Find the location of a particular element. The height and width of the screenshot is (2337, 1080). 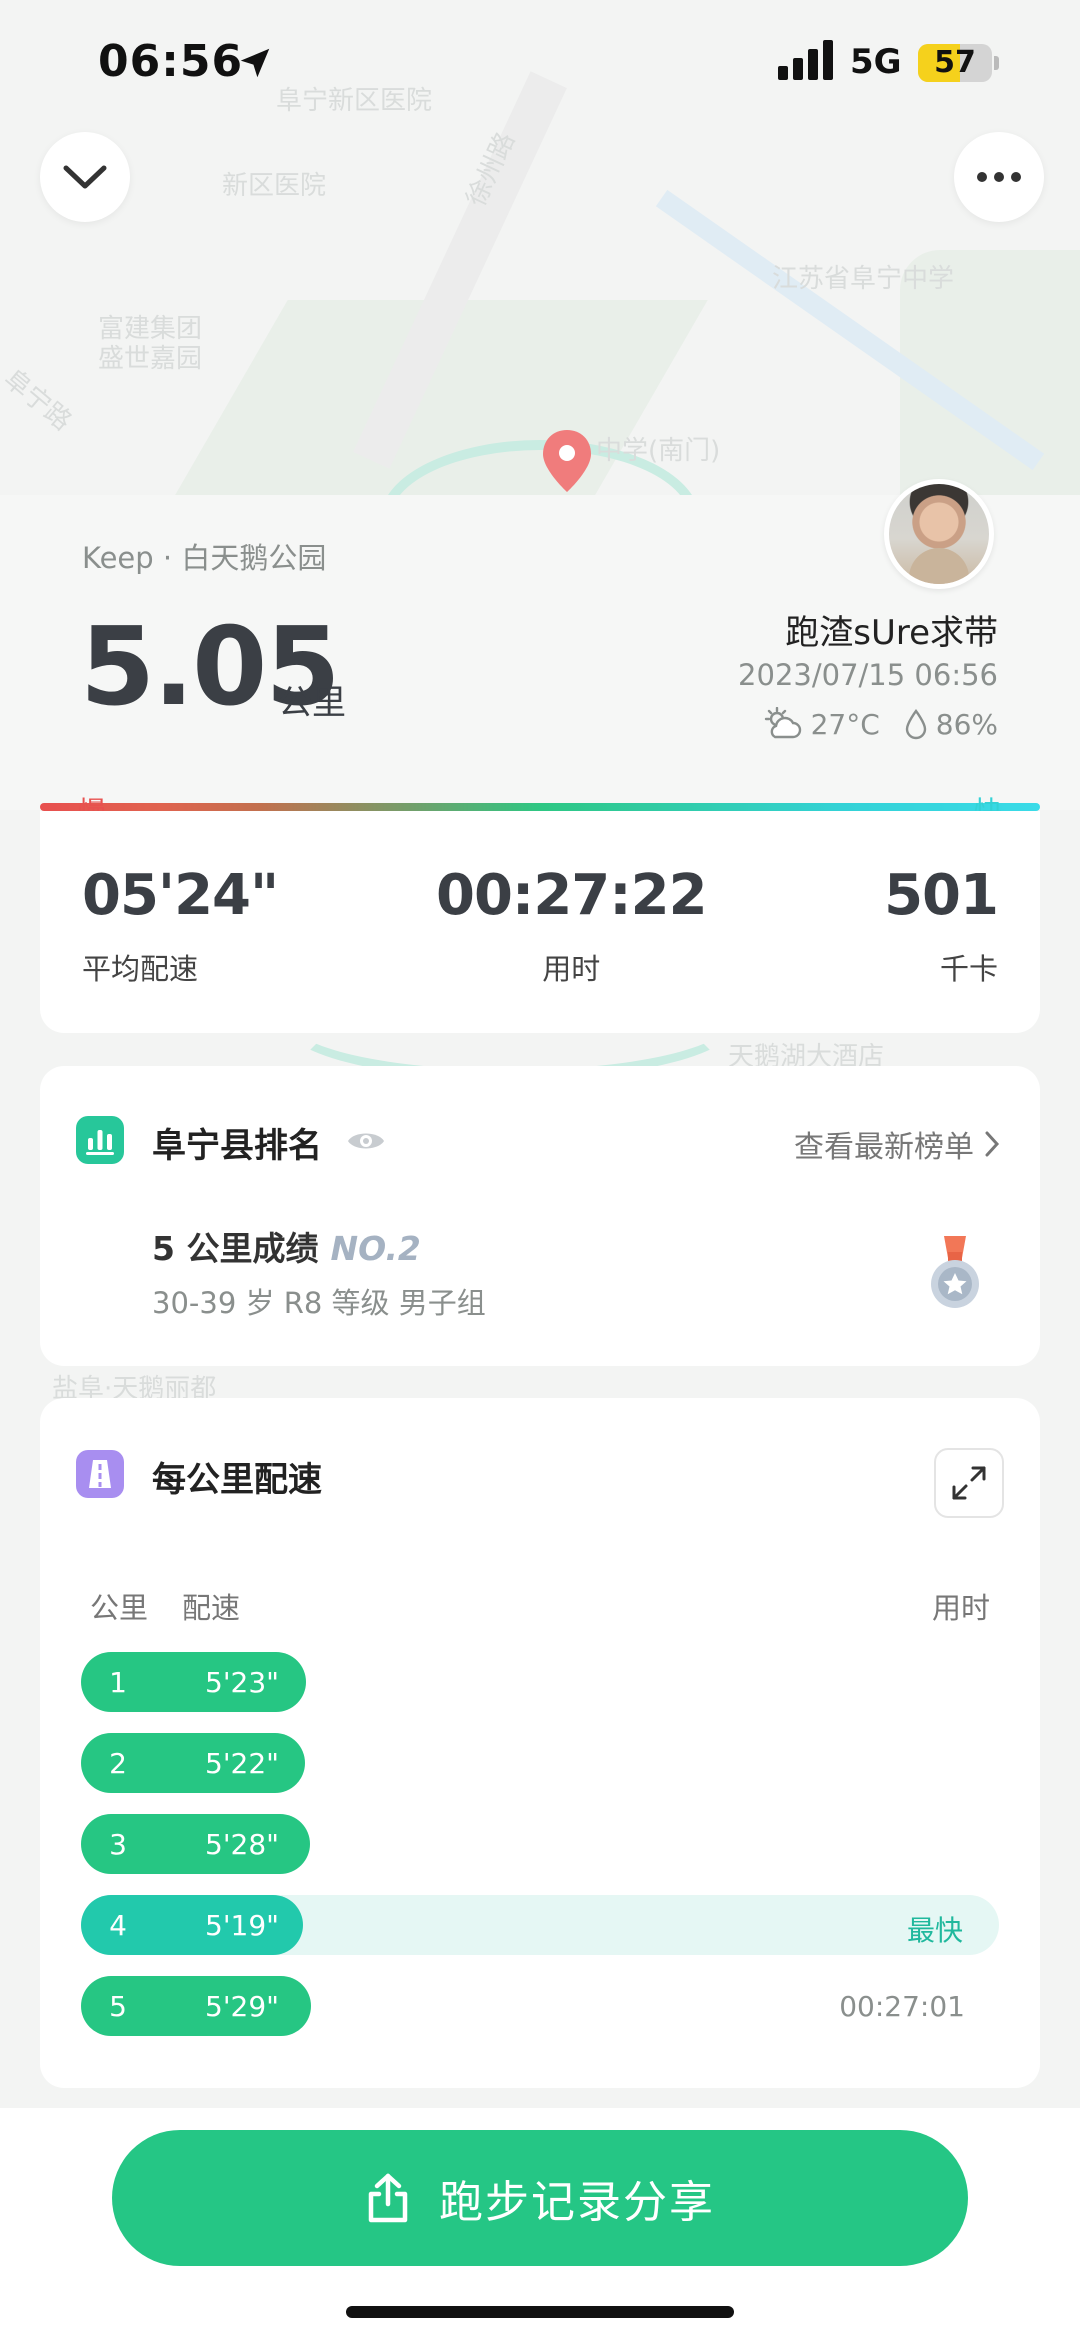

pace-cumulative-time: 00:27:01 is located at coordinates (902, 2006).